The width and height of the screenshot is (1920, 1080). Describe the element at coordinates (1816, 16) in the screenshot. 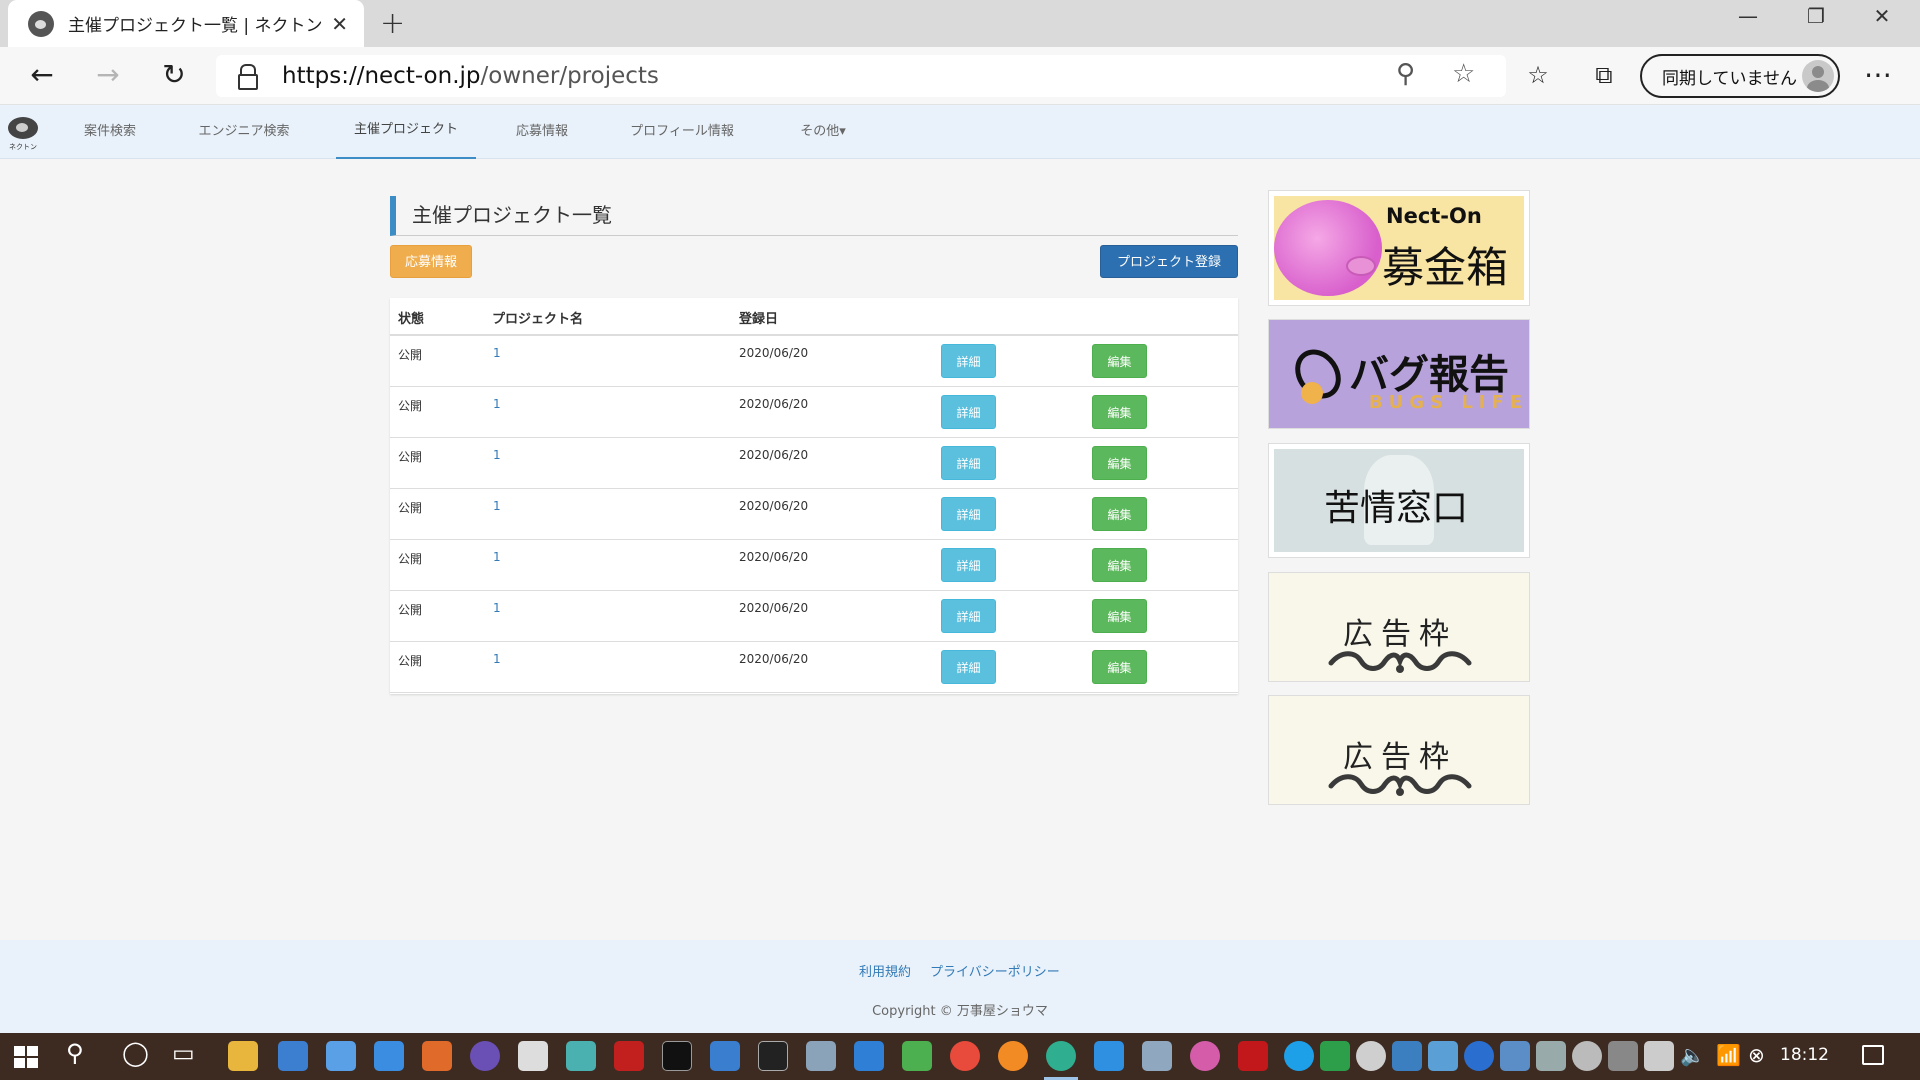

I see `restore-window-icon: ❐` at that location.